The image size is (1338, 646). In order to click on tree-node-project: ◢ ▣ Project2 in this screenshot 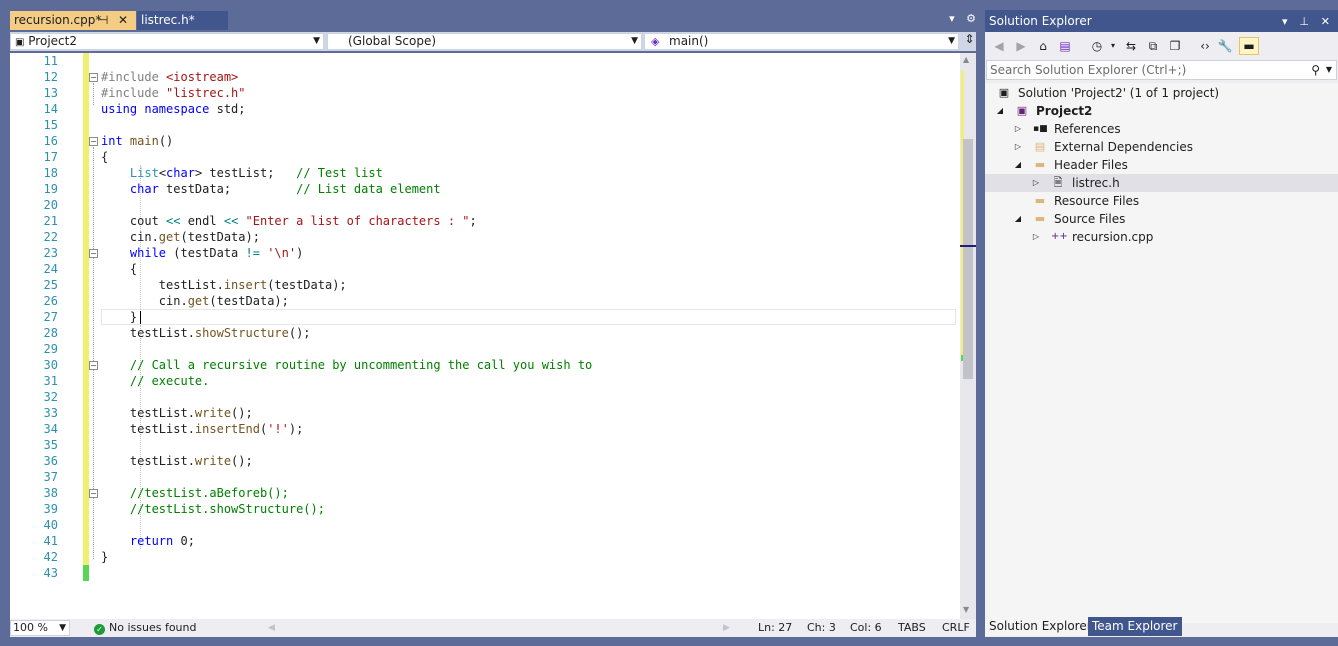, I will do `click(1161, 111)`.